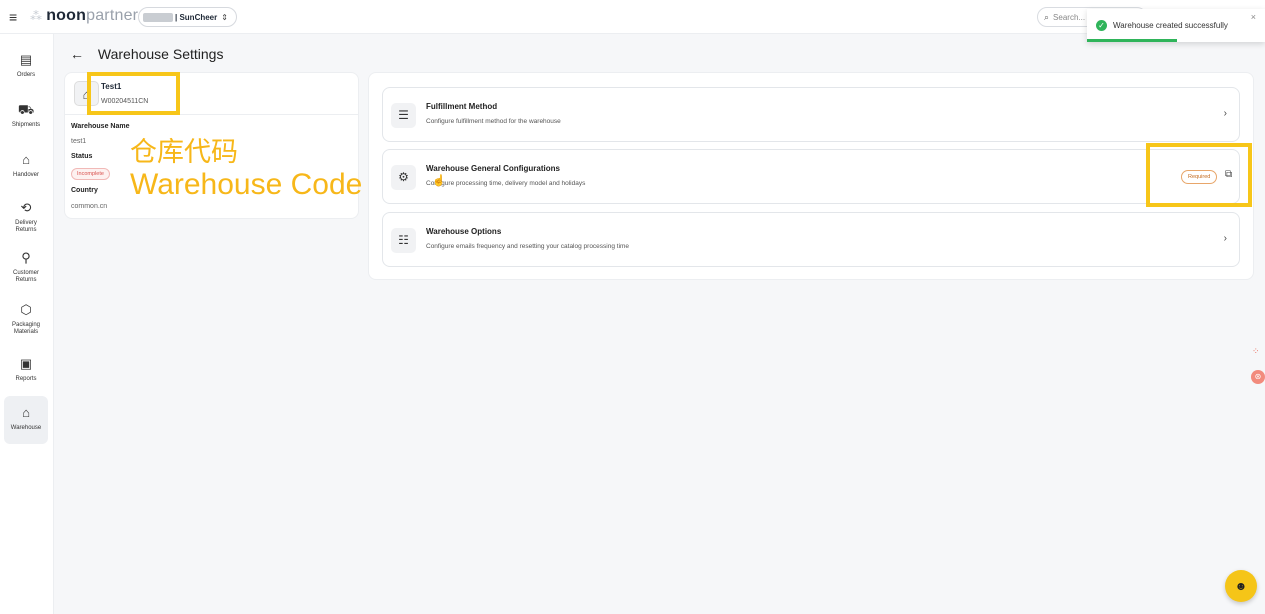 The height and width of the screenshot is (614, 1265). Describe the element at coordinates (26, 59) in the screenshot. I see `orders-icon: ▤` at that location.